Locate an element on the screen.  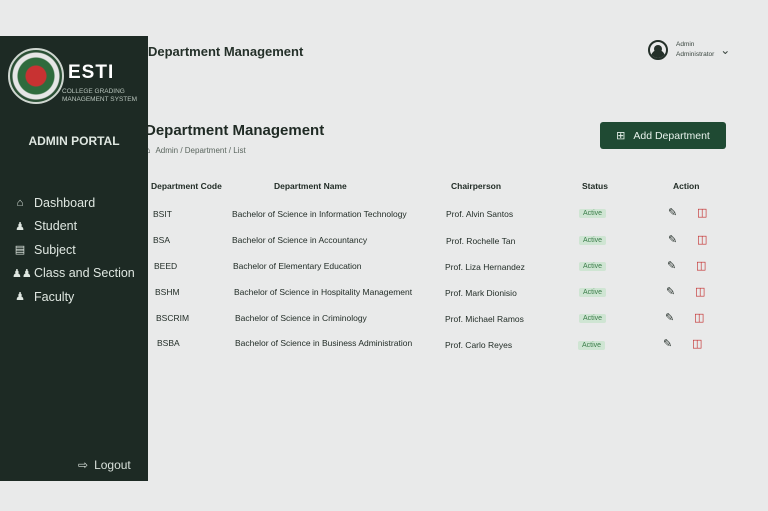
student-icon: ♟ is located at coordinates (20, 226).